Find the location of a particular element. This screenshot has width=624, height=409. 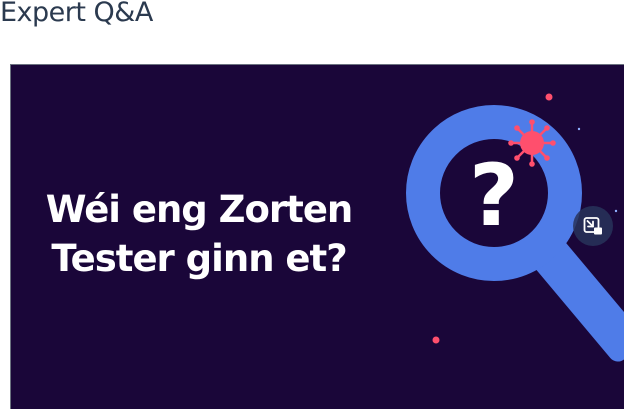

picture-in-picture-icon is located at coordinates (592, 226).